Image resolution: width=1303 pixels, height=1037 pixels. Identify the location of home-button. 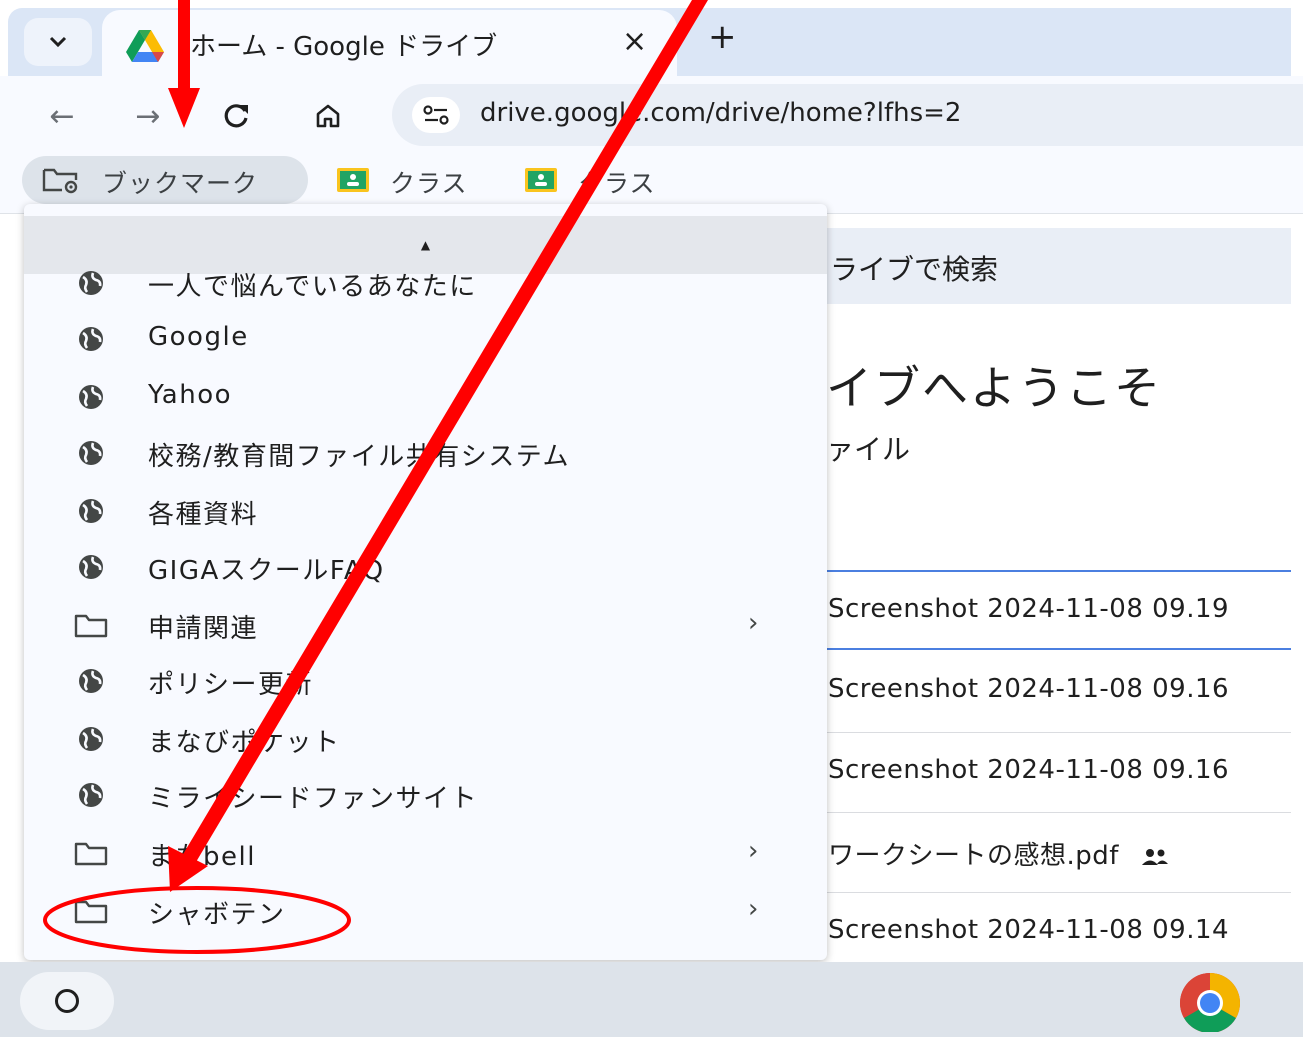
(328, 116).